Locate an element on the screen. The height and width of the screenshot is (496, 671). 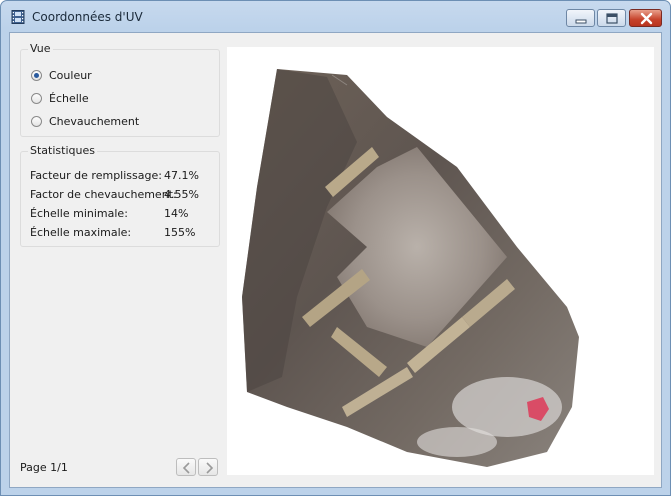
stat-value: 155% is located at coordinates (180, 232).